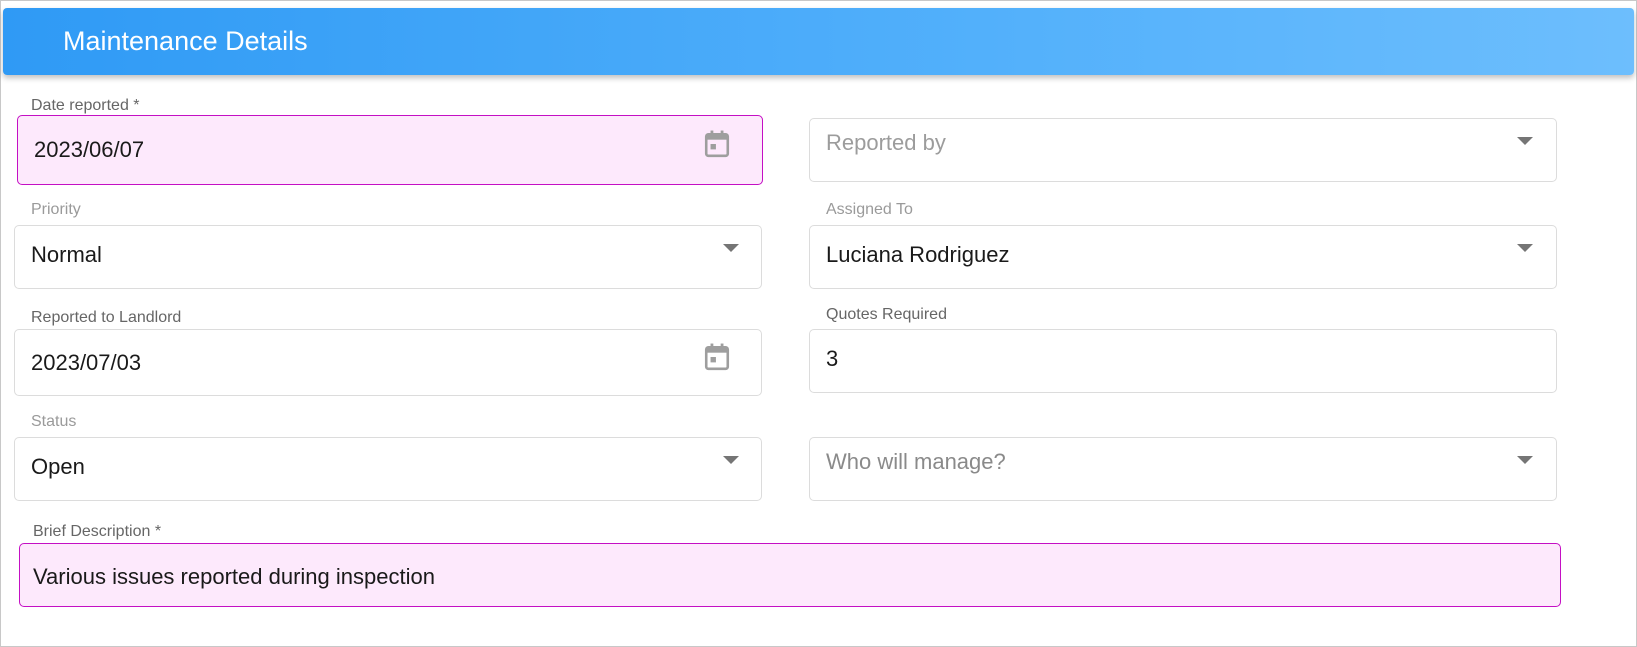 The height and width of the screenshot is (647, 1637). What do you see at coordinates (89, 149) in the screenshot?
I see `date-reported-value: 2023/06/07` at bounding box center [89, 149].